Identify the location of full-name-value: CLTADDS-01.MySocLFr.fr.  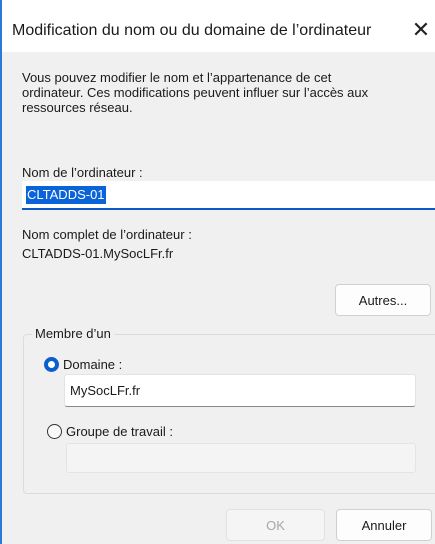
(98, 253).